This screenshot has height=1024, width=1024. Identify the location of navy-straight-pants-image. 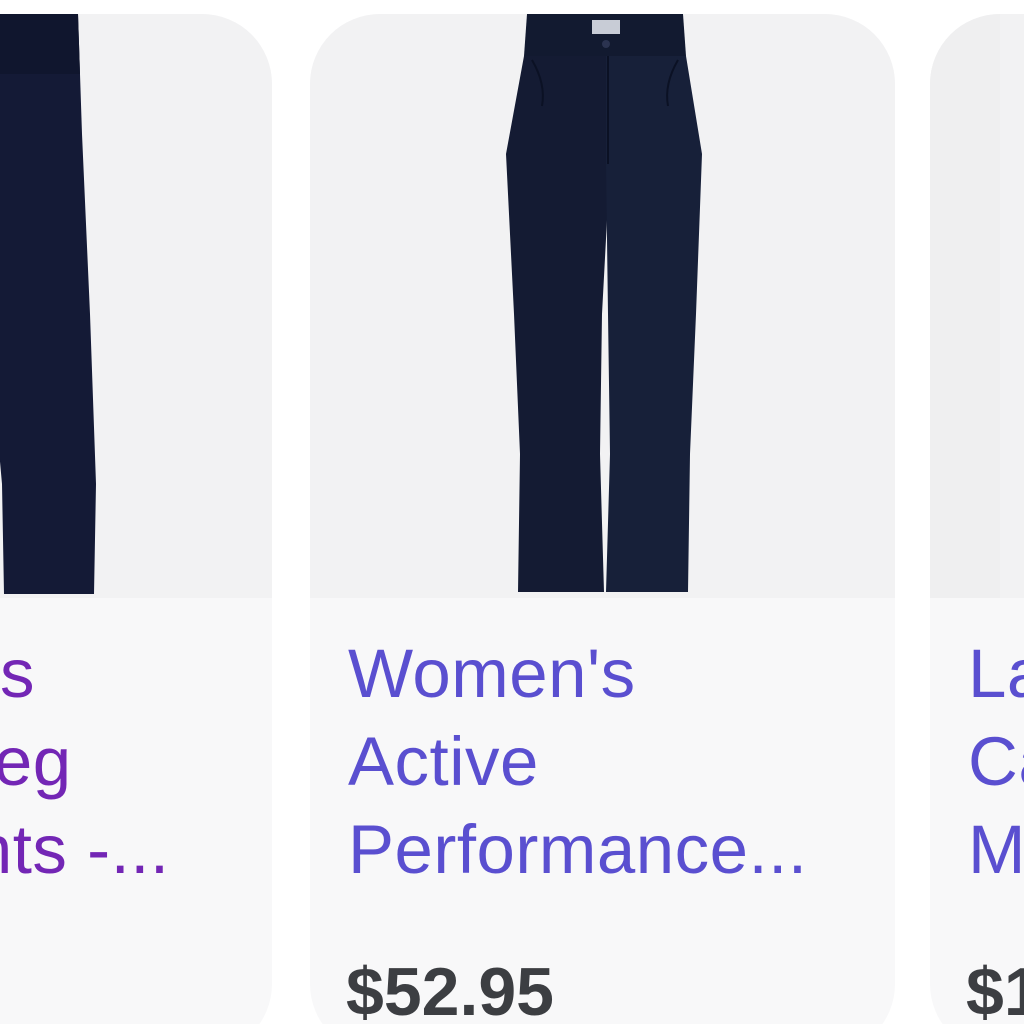
(604, 303).